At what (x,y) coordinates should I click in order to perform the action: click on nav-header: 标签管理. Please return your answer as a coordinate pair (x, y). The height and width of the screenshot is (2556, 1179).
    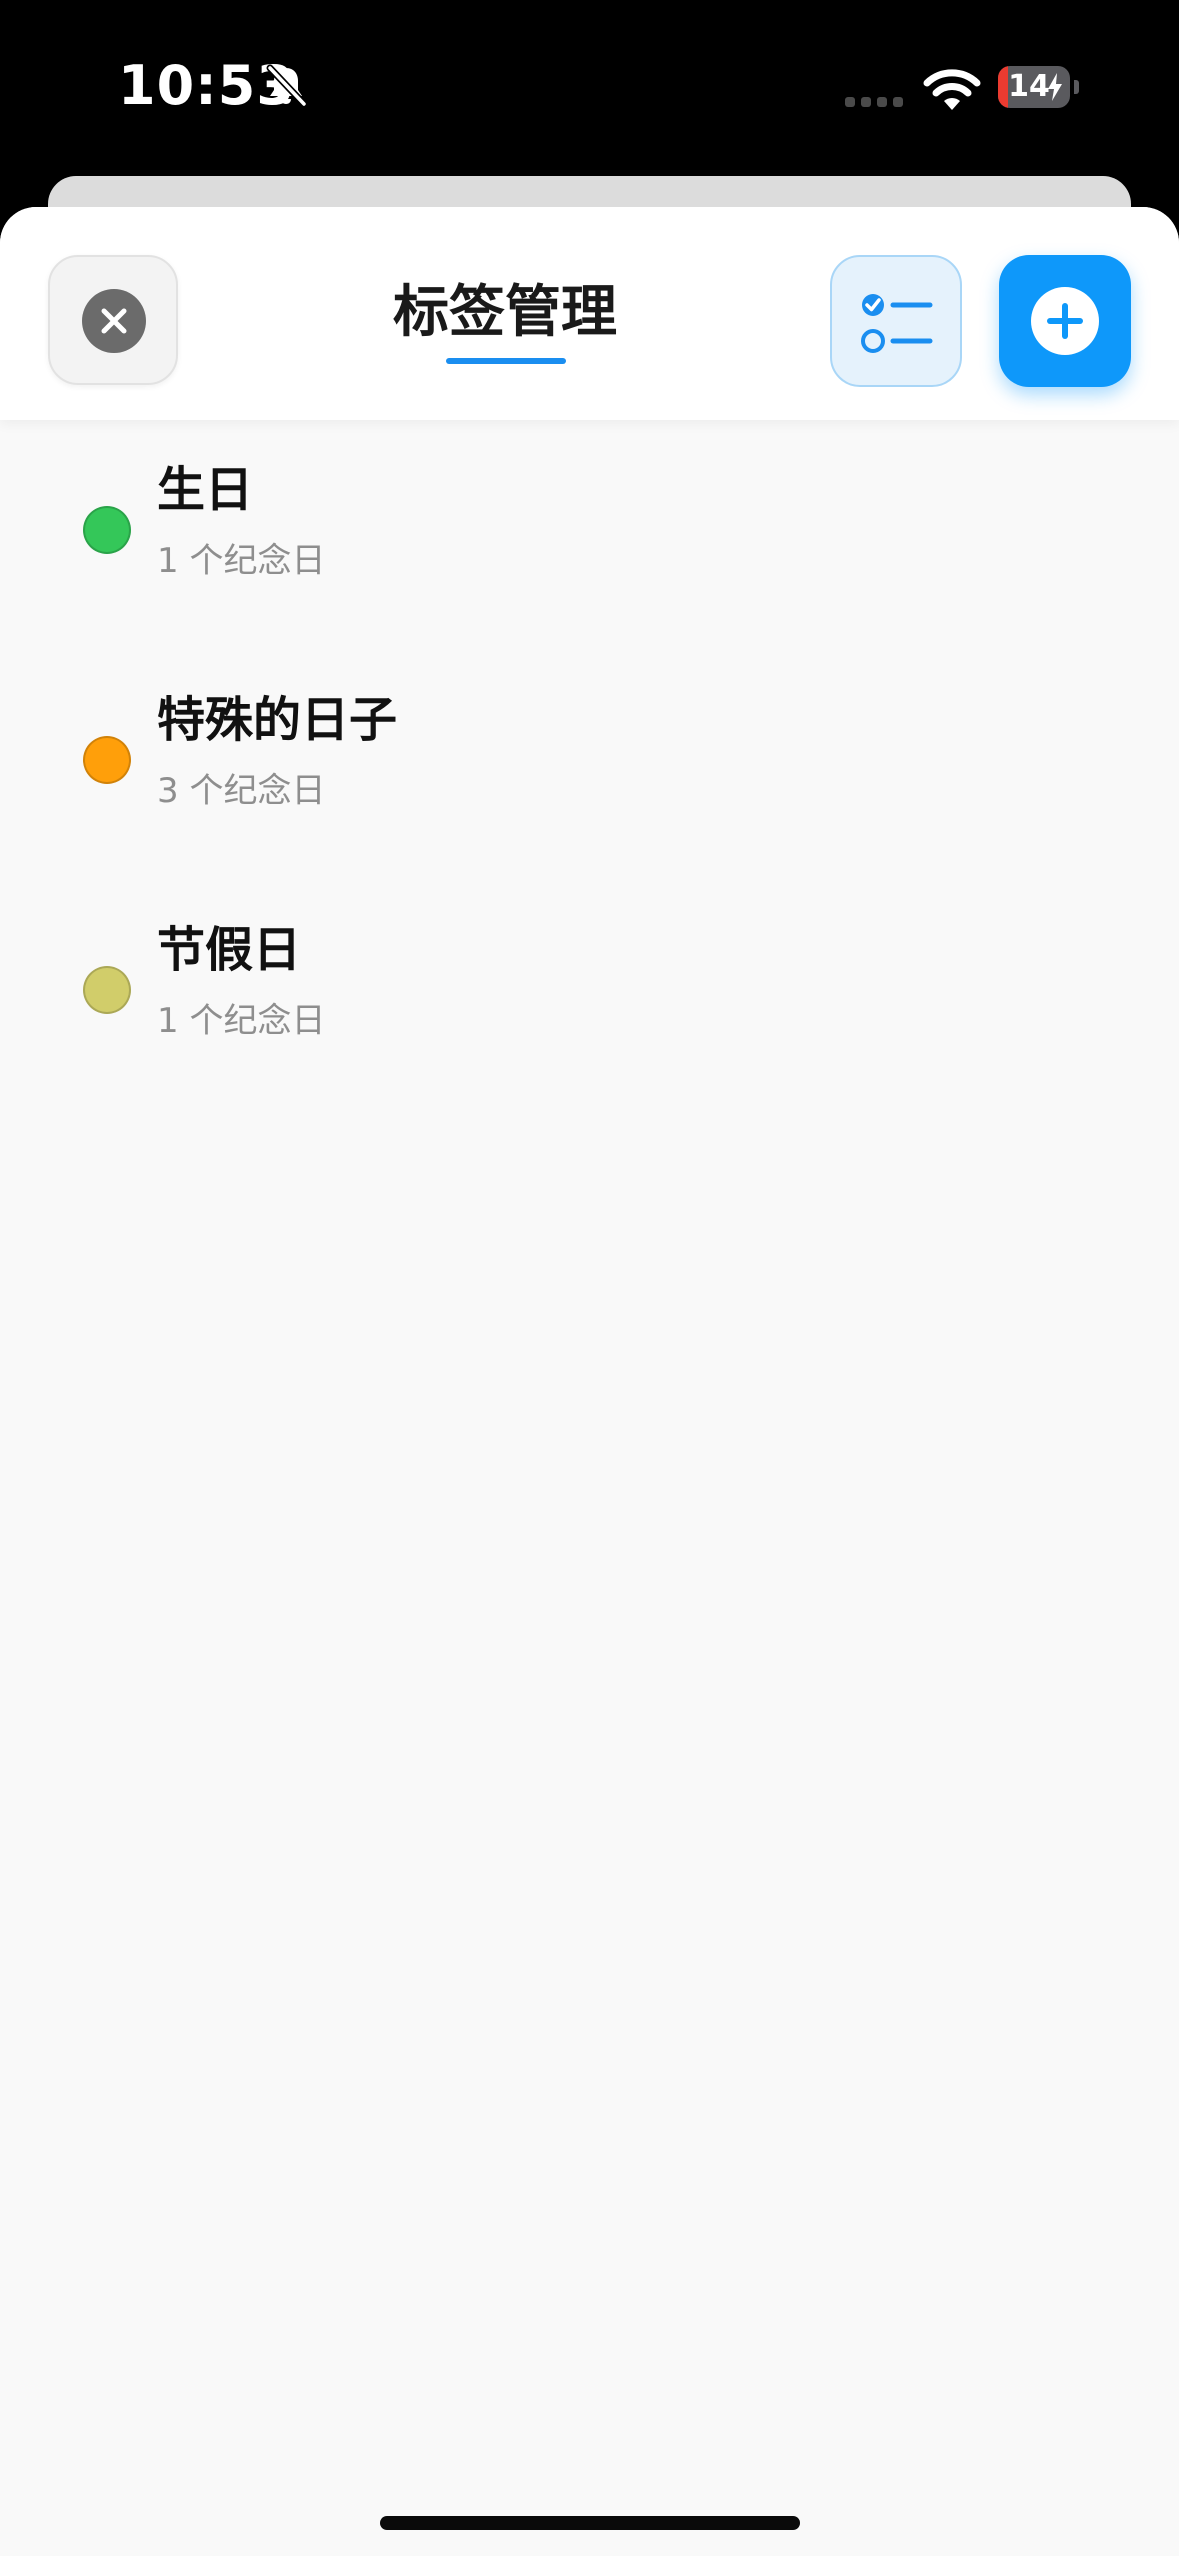
    Looking at the image, I should click on (589, 313).